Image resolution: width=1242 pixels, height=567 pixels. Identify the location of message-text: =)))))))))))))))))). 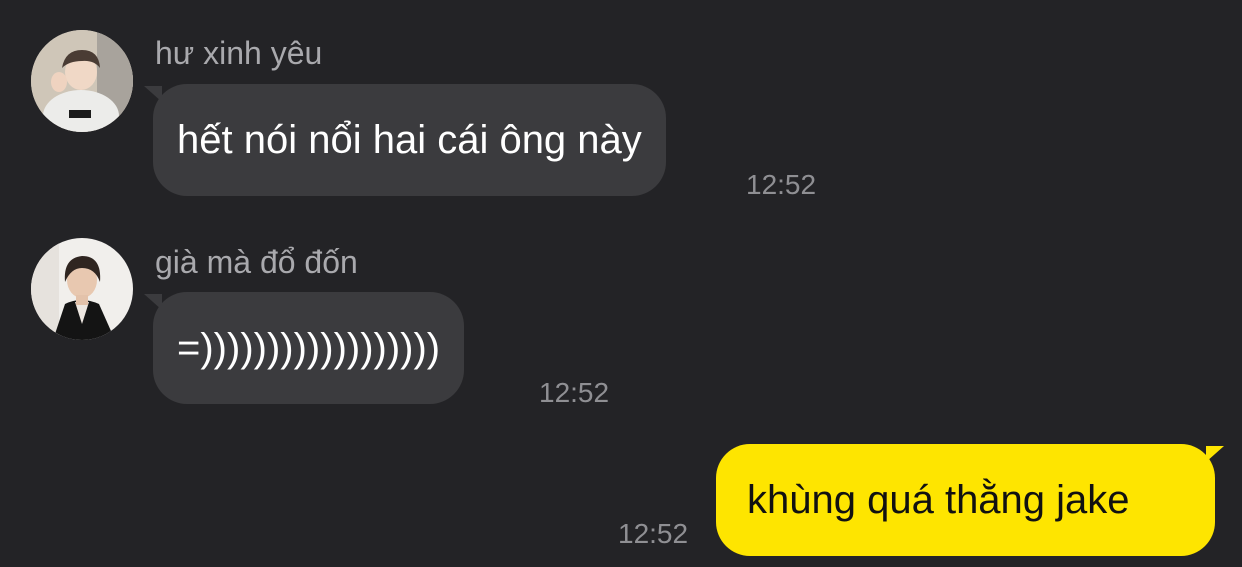
(309, 348).